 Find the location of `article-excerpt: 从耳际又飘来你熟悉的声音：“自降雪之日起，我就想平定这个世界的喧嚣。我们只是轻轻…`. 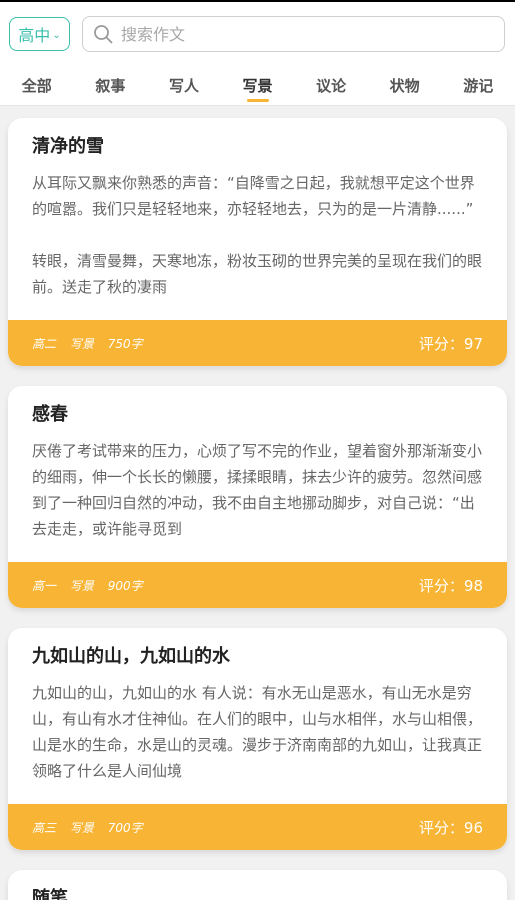

article-excerpt: 从耳际又飘来你熟悉的声音：“自降雪之日起，我就想平定这个世界的喧嚣。我们只是轻轻… is located at coordinates (257, 235).